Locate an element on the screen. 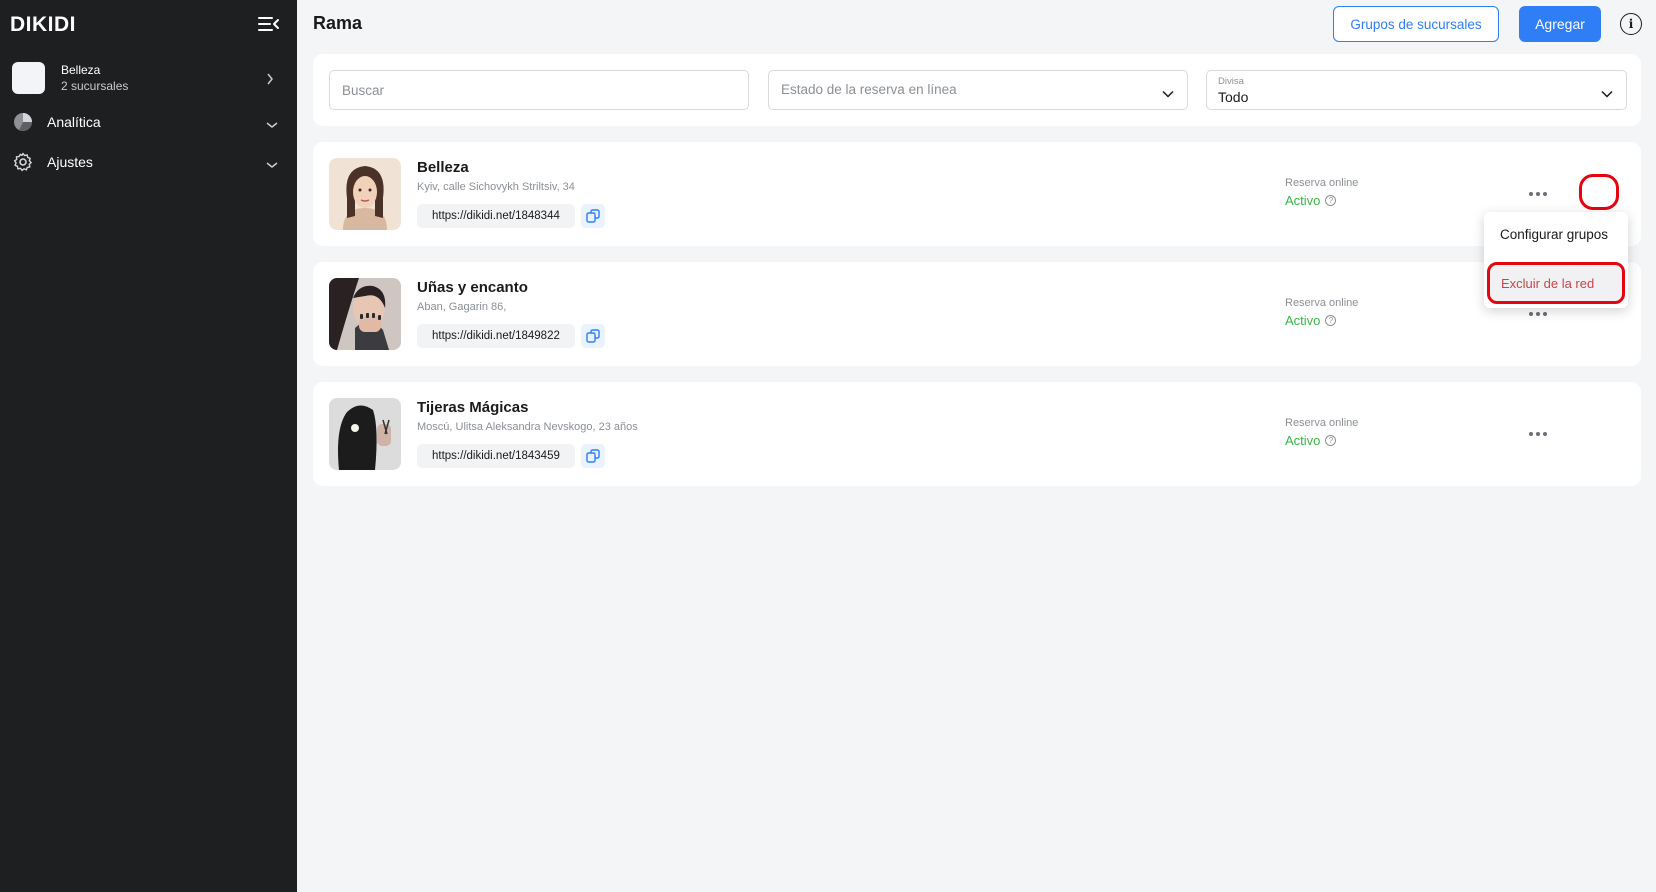 Image resolution: width=1656 pixels, height=892 pixels. currency-select: Divisa Todo is located at coordinates (1416, 90).